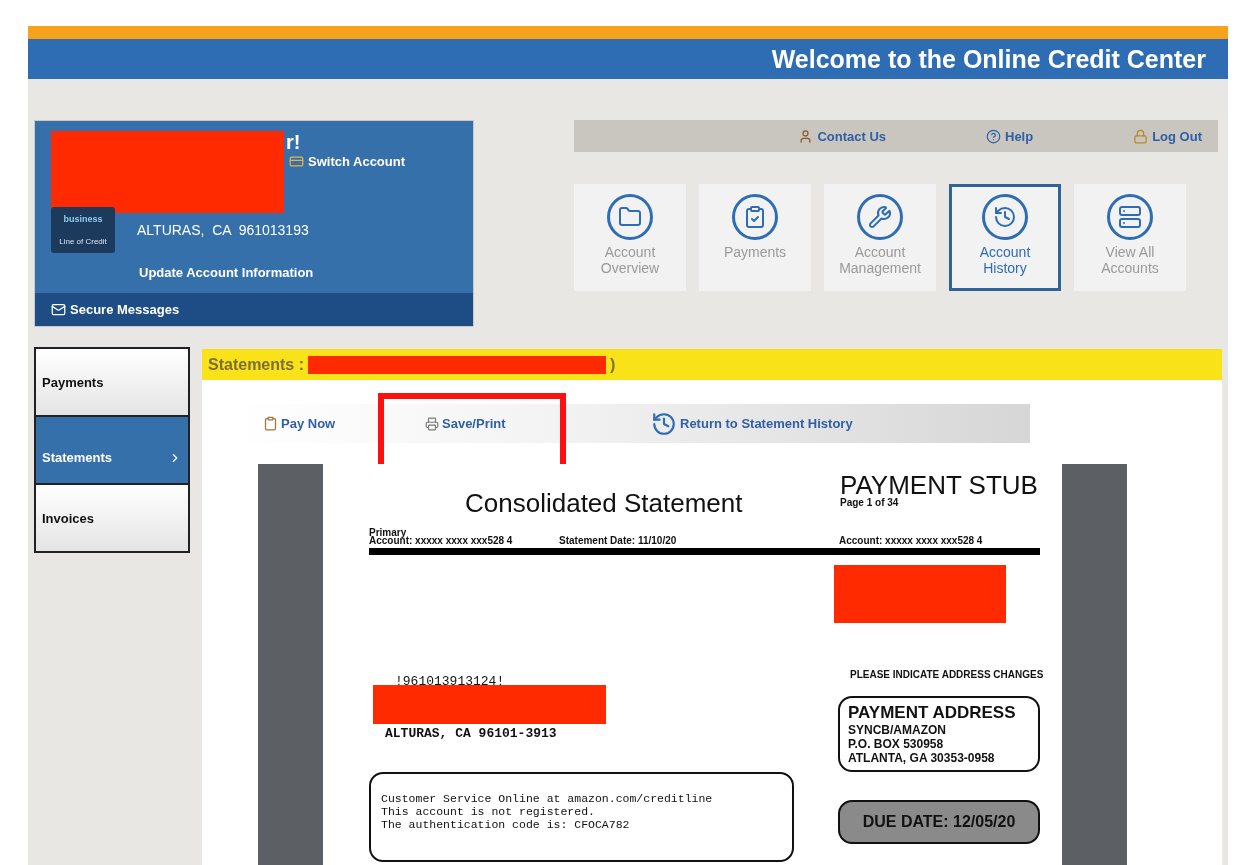 The height and width of the screenshot is (865, 1250). I want to click on due-date: DUE DATE: 12/05/20, so click(939, 822).